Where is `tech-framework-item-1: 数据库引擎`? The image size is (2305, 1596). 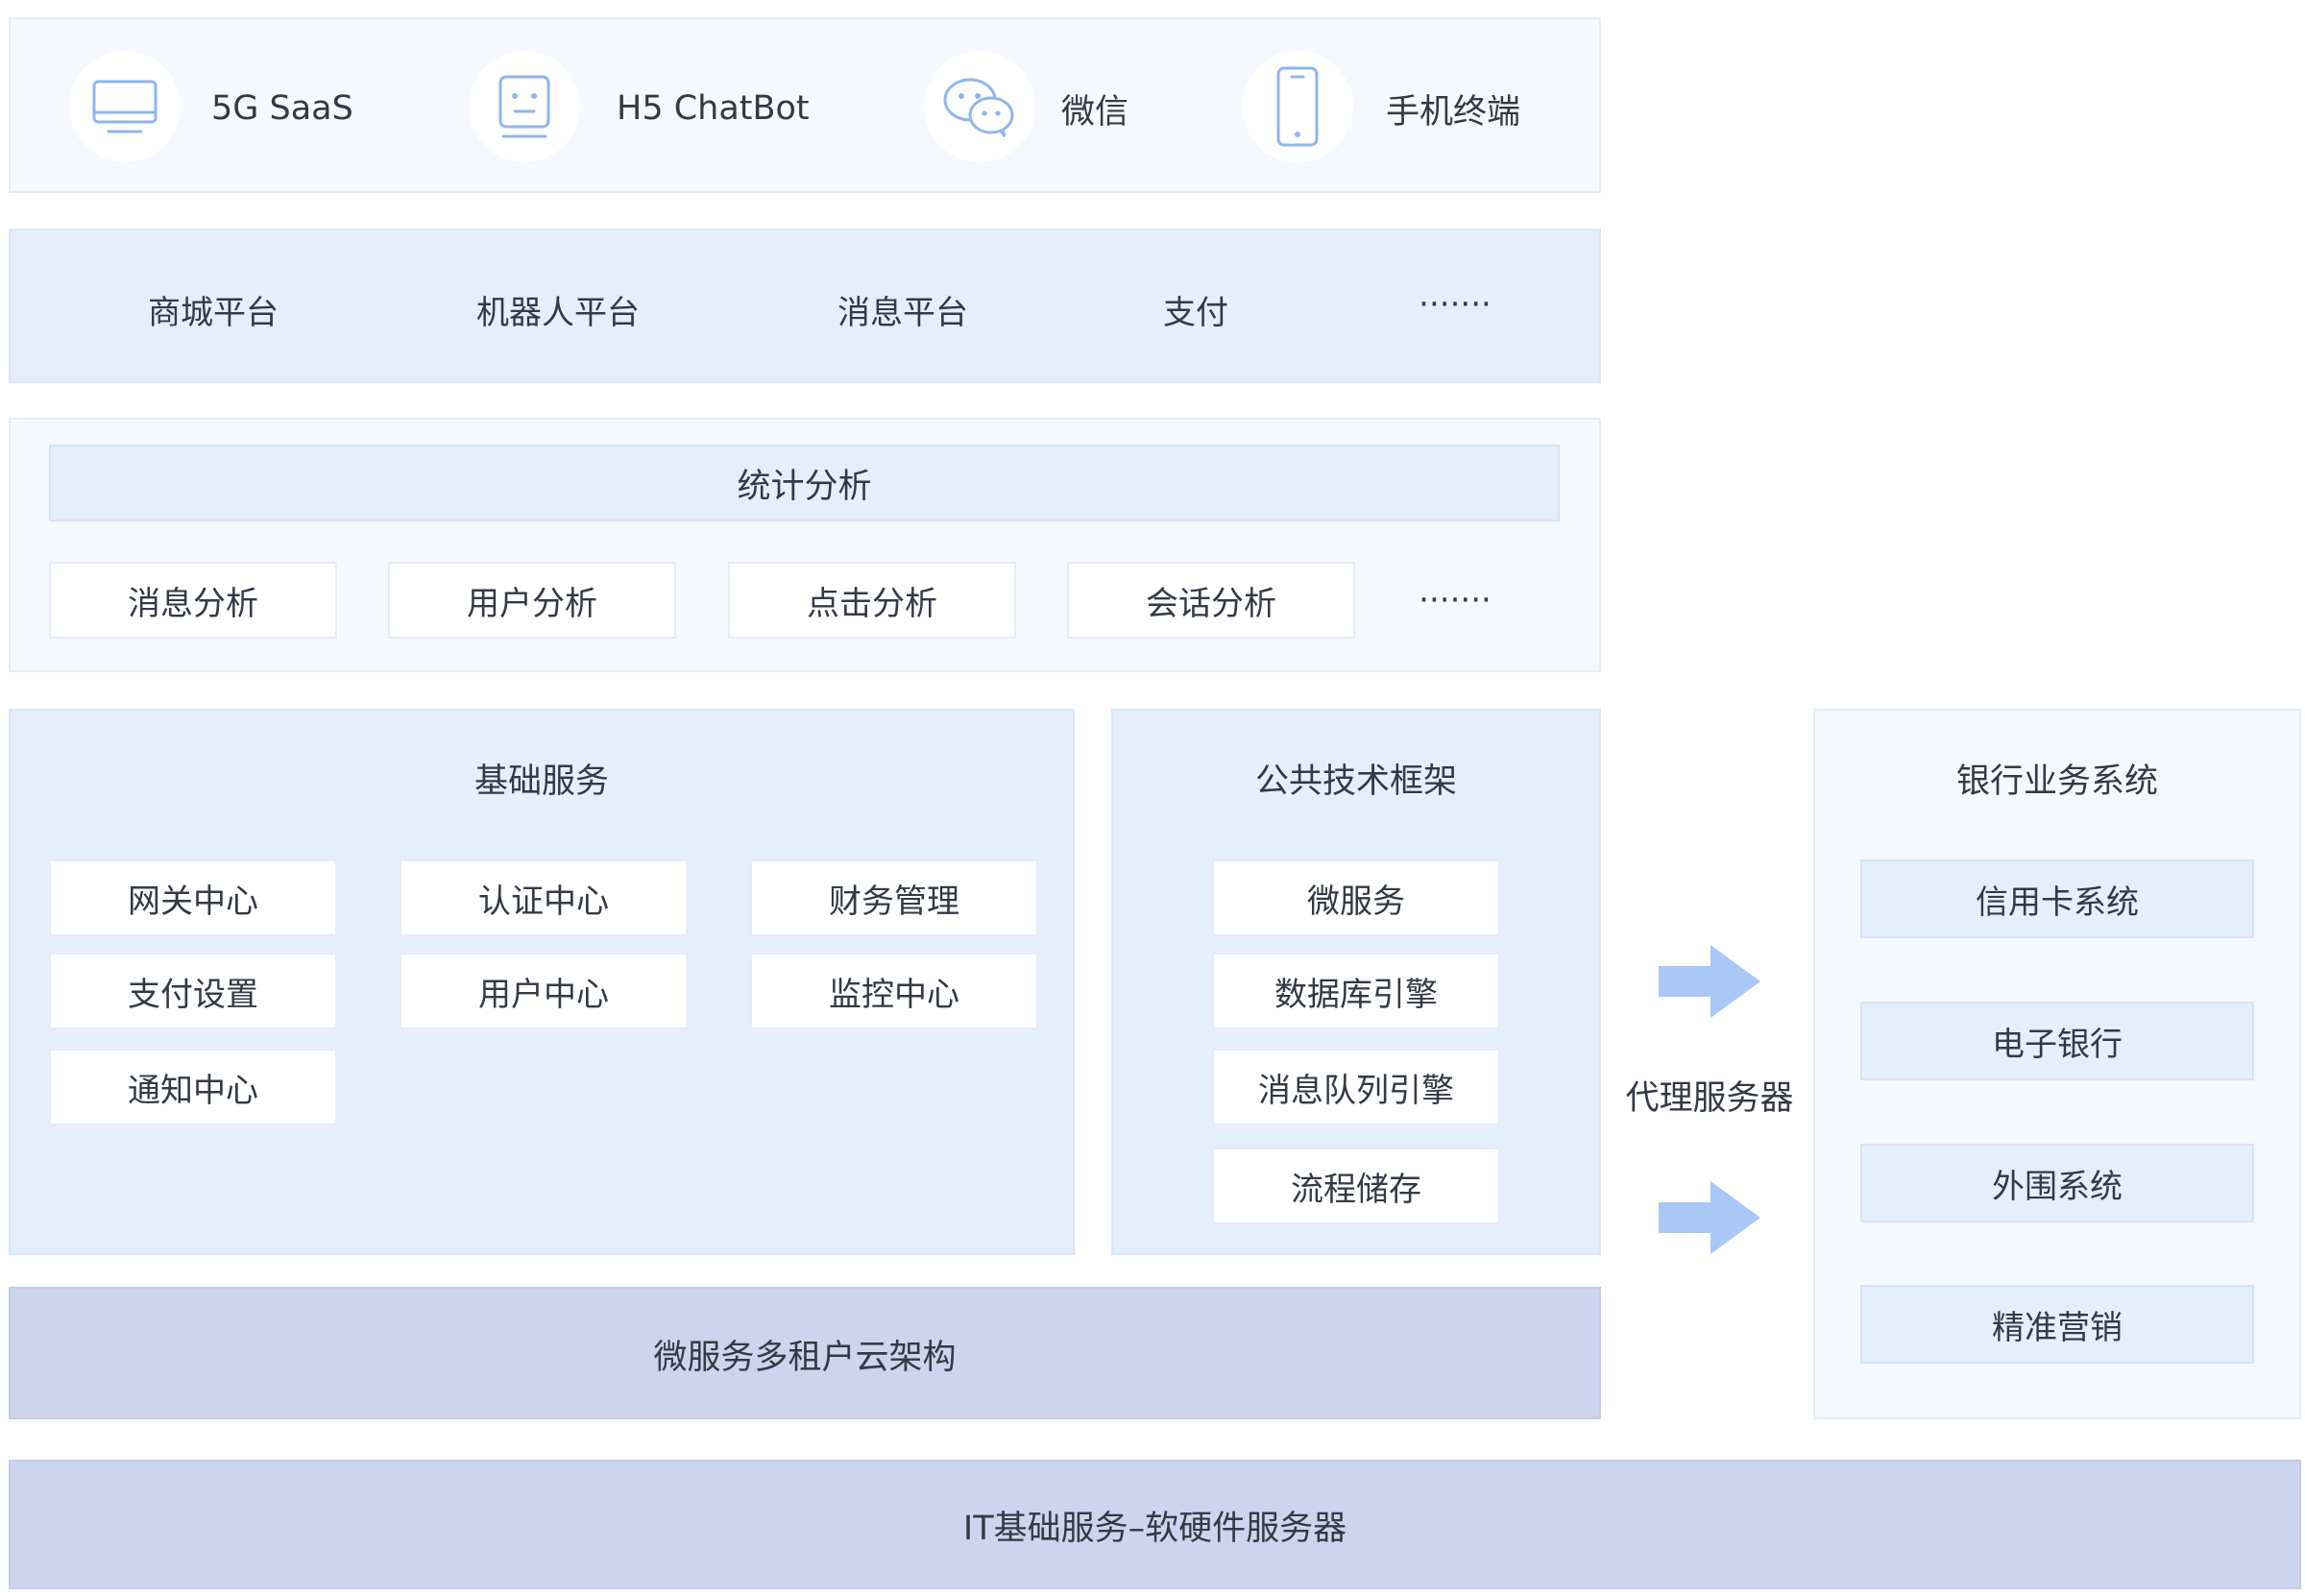 tech-framework-item-1: 数据库引擎 is located at coordinates (1356, 991).